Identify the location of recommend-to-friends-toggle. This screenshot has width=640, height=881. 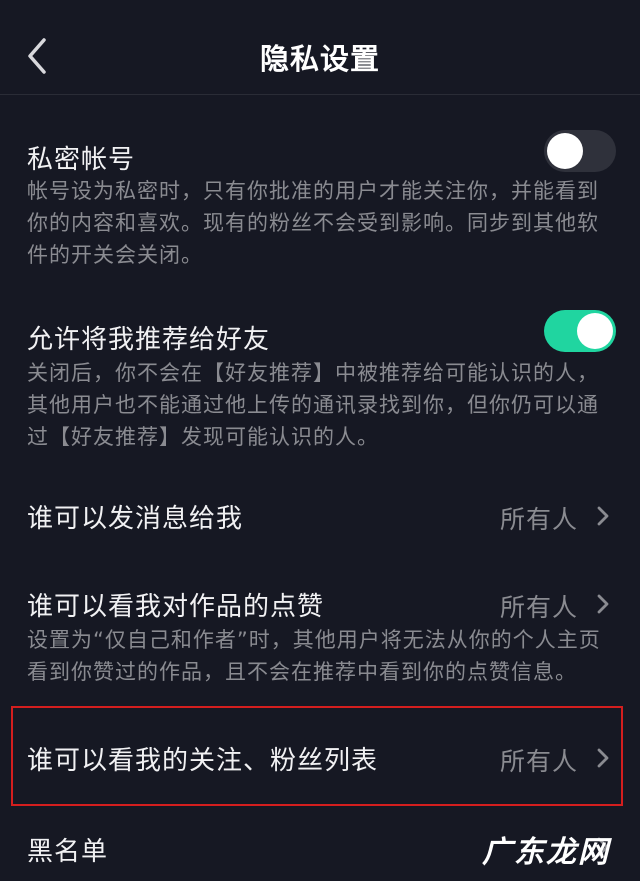
(580, 331).